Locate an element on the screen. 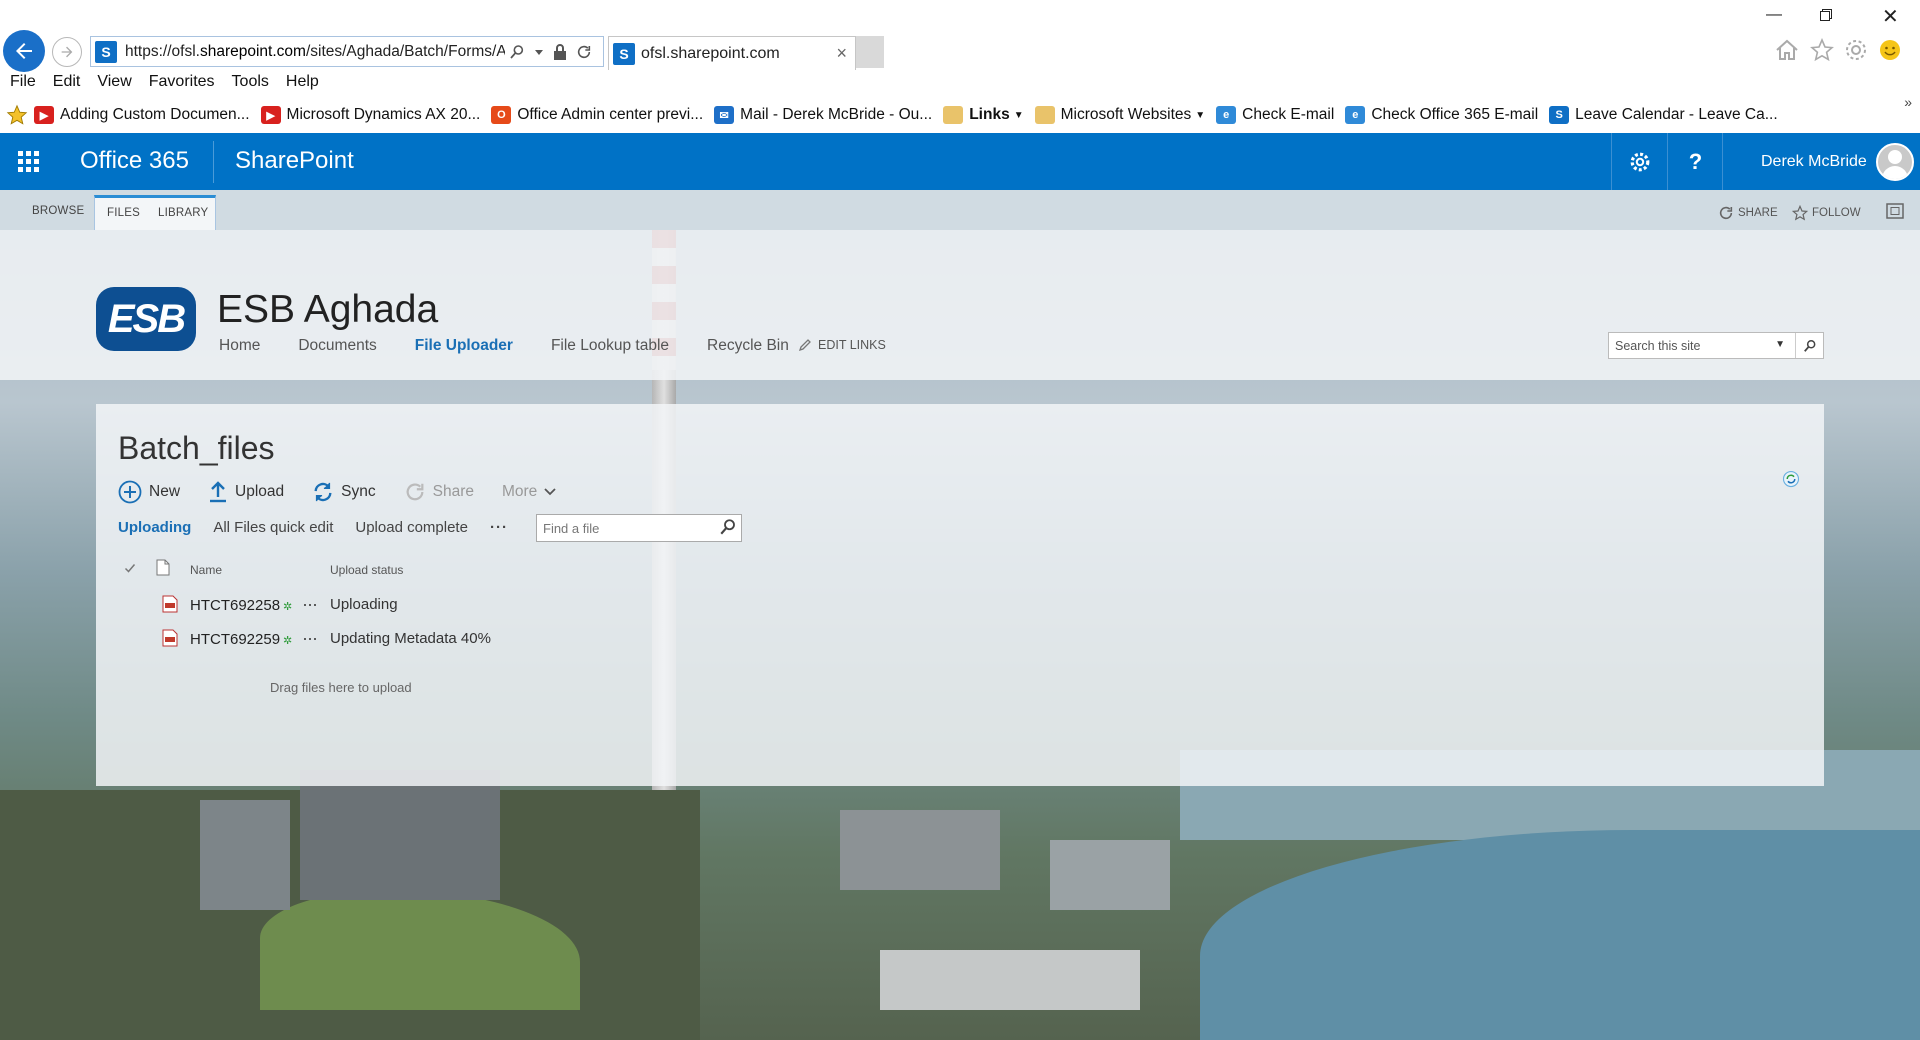  nav-recycle-bin: Recycle Bin is located at coordinates (748, 346).